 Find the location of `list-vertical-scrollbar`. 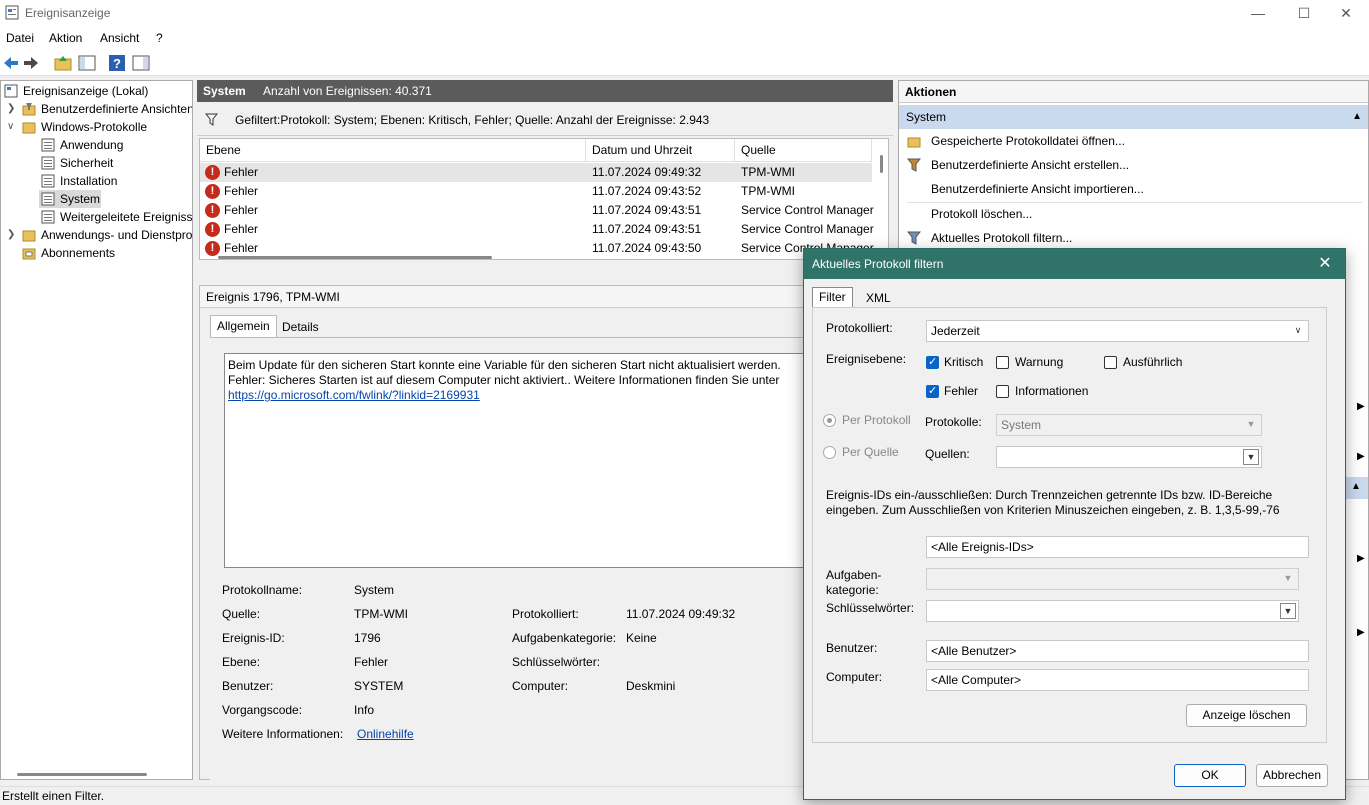

list-vertical-scrollbar is located at coordinates (881, 164).